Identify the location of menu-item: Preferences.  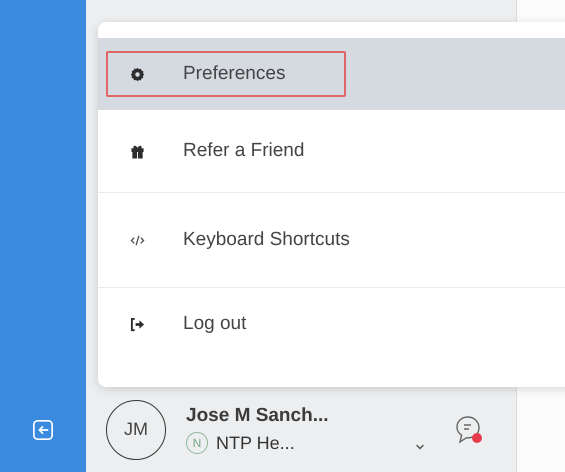
(331, 74).